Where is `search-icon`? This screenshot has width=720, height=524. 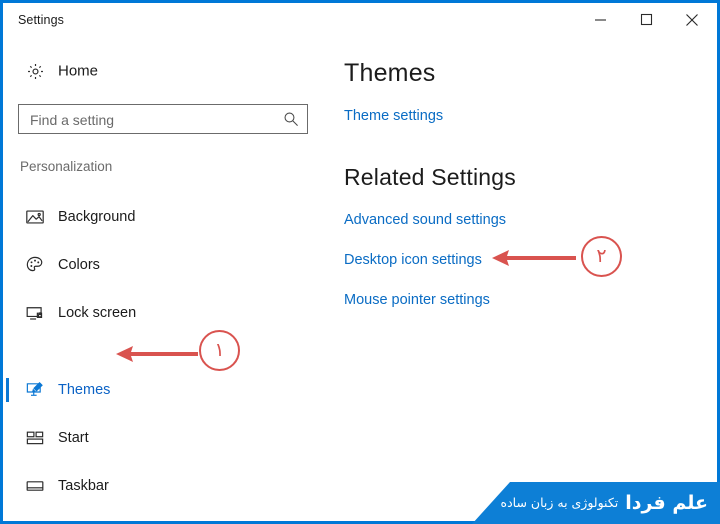
search-icon is located at coordinates (291, 119).